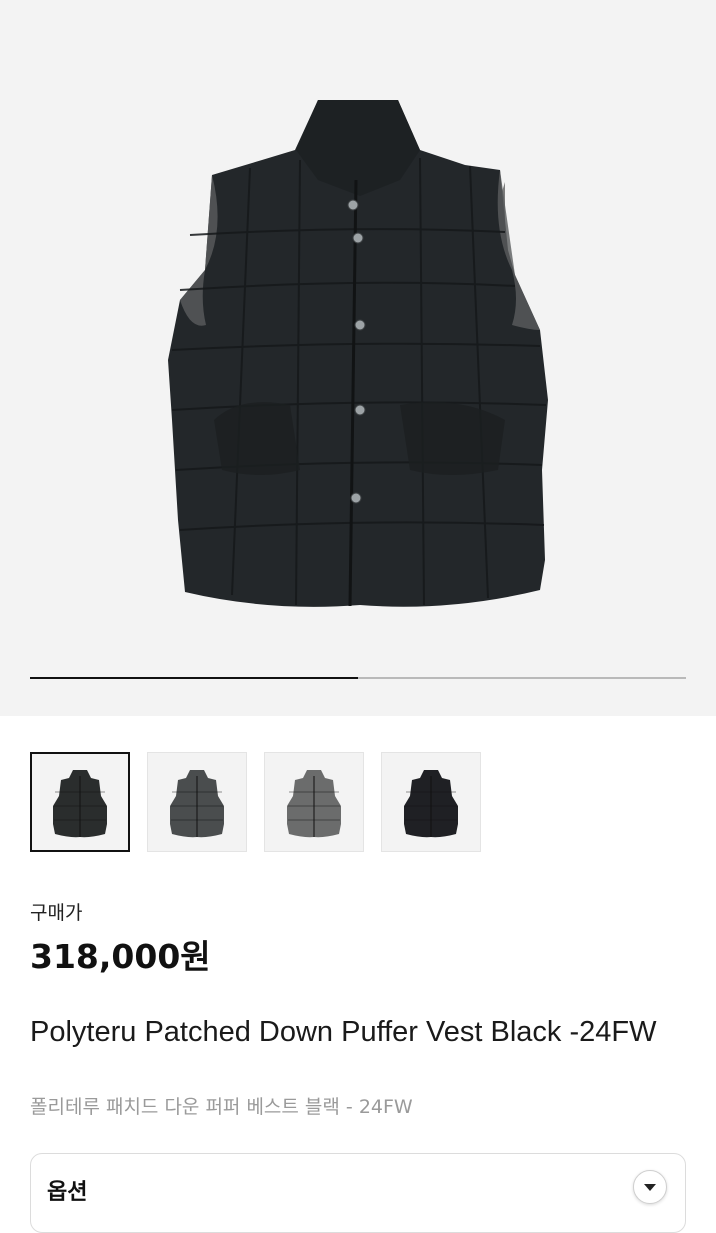 The height and width of the screenshot is (1233, 716). I want to click on carousel-progress-track, so click(358, 678).